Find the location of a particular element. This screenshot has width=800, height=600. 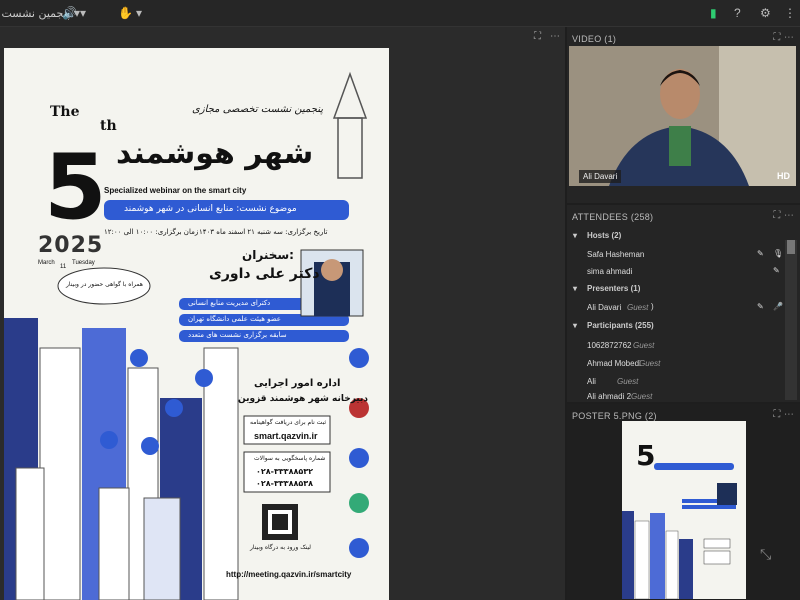

meeting-name: پنجمین نشست is located at coordinates (35, 13).